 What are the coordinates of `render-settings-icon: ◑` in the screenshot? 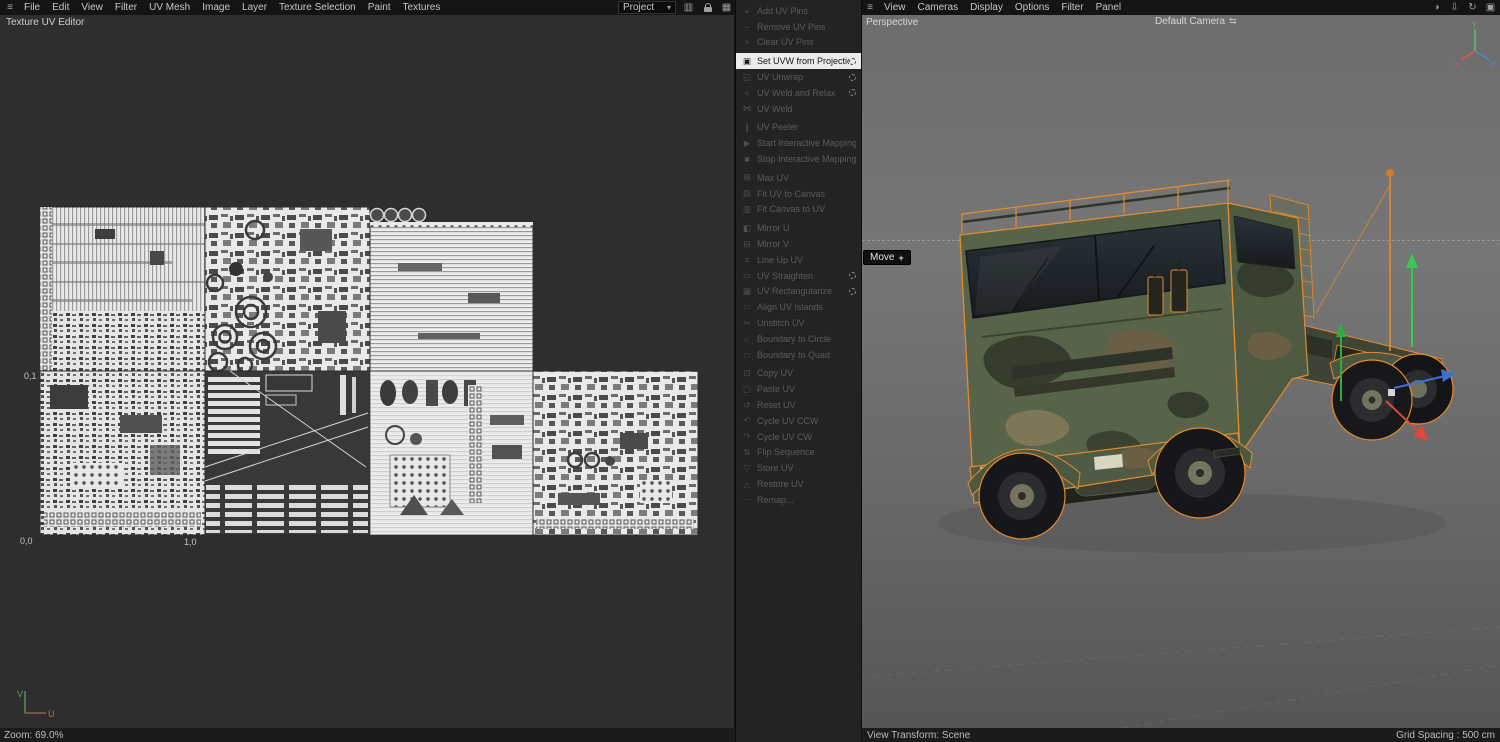 It's located at (1436, 7).